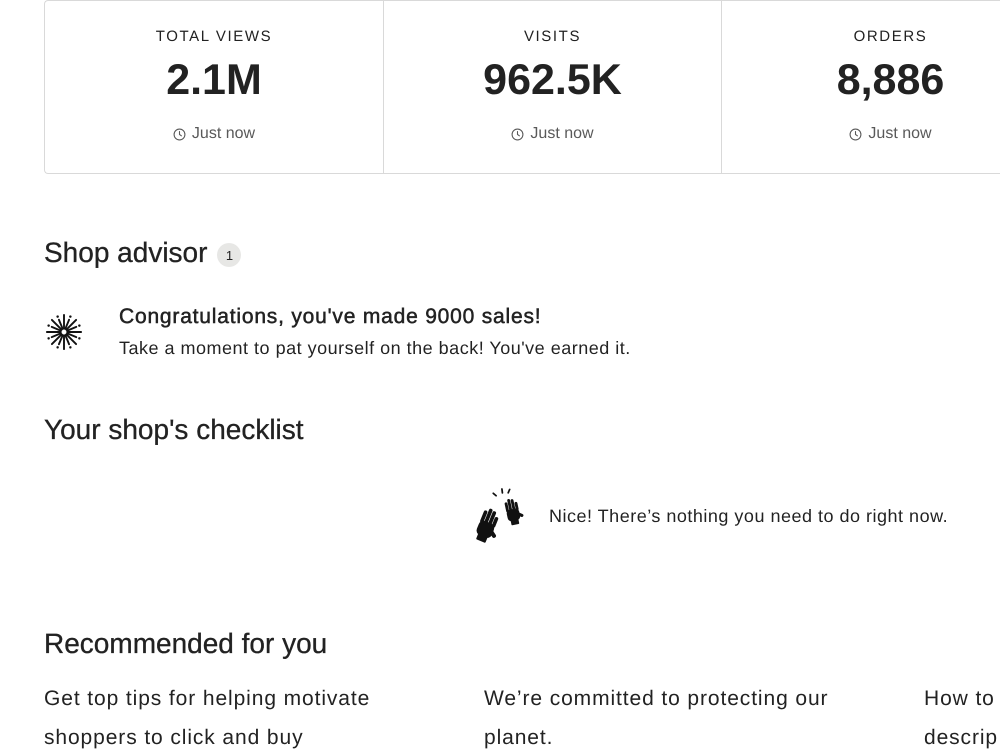  I want to click on stat-label: ORDERS, so click(891, 37).